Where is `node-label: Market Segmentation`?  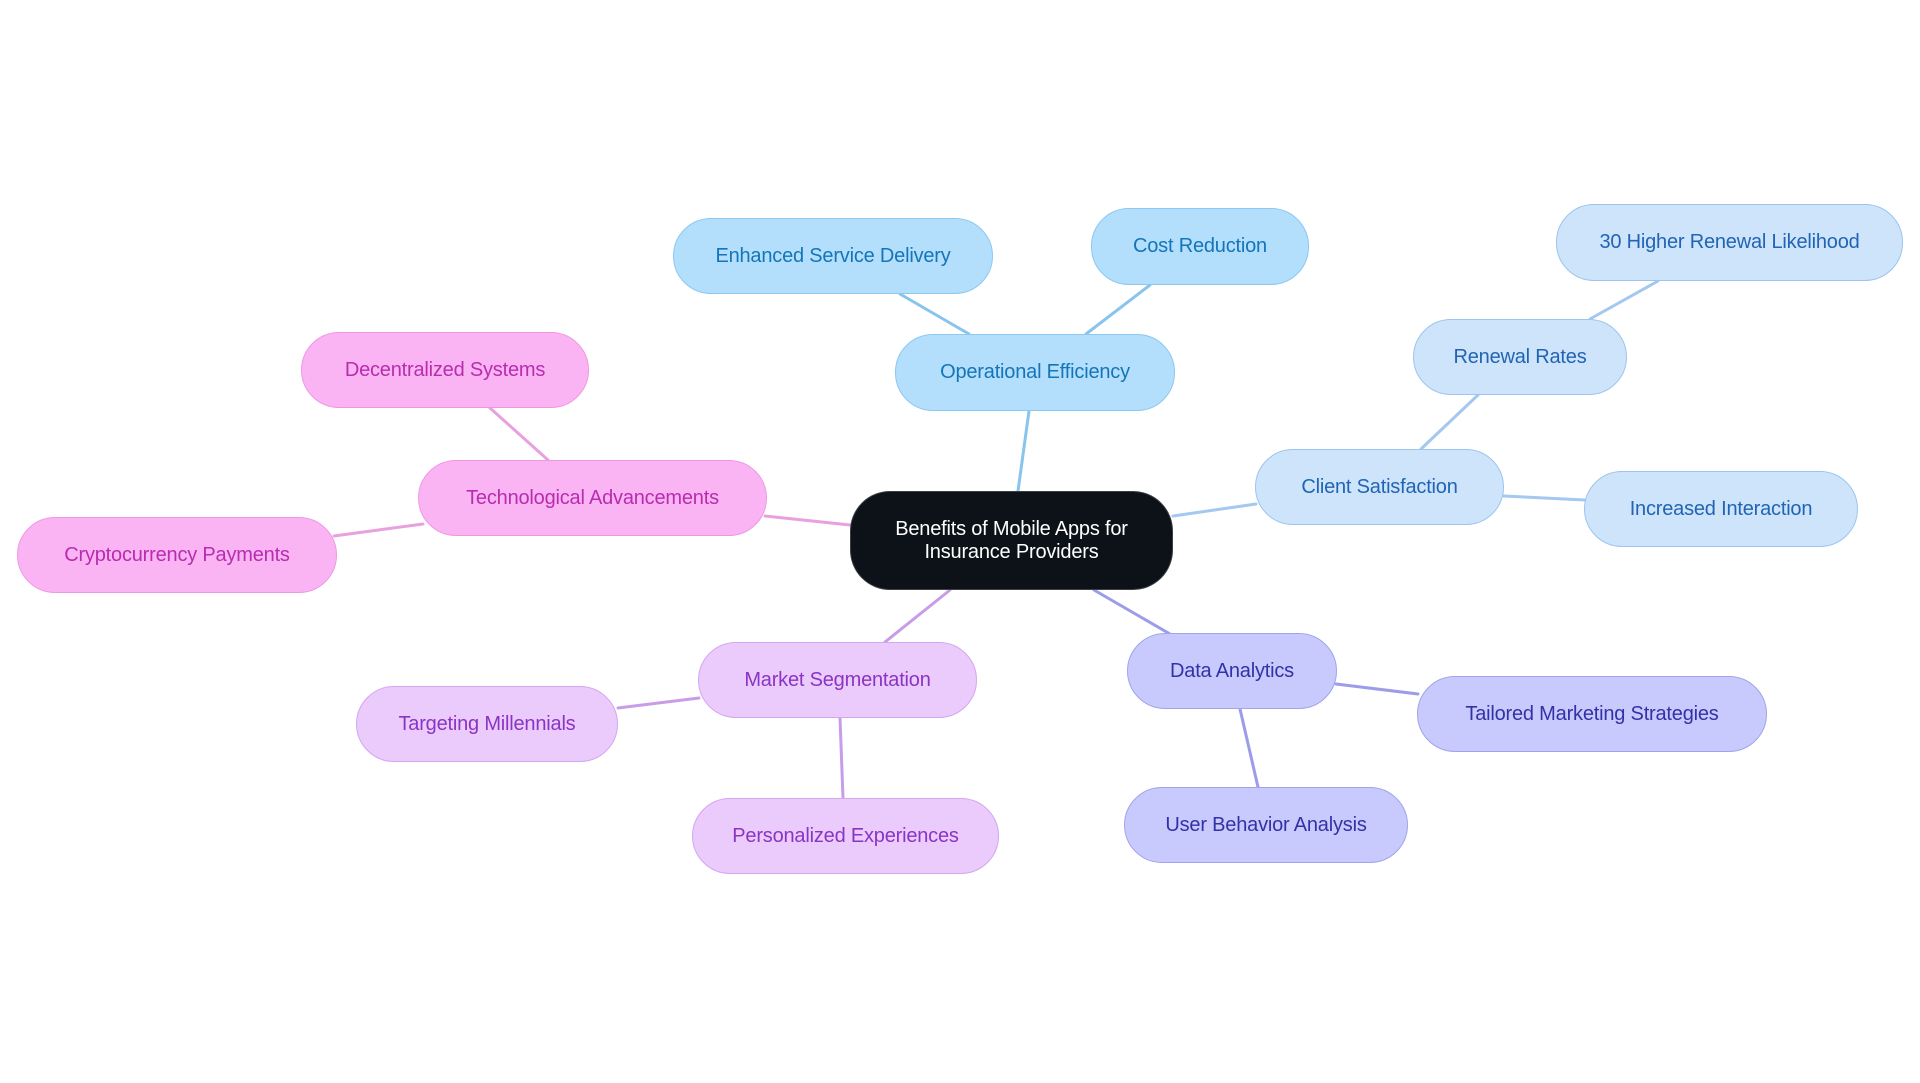 node-label: Market Segmentation is located at coordinates (837, 679).